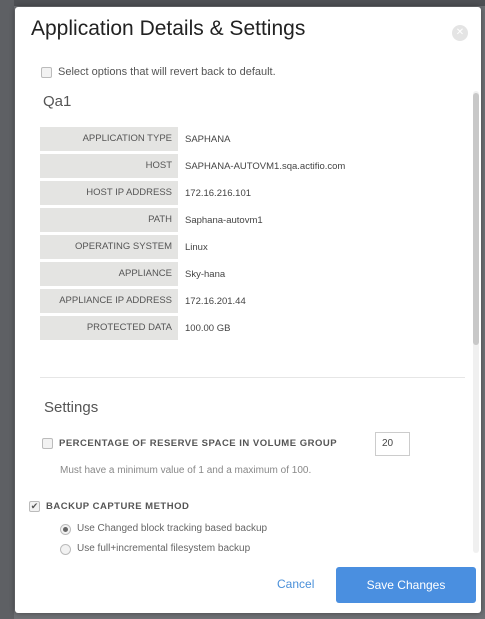 The width and height of the screenshot is (485, 619). I want to click on settings-title: Settings, so click(71, 407).